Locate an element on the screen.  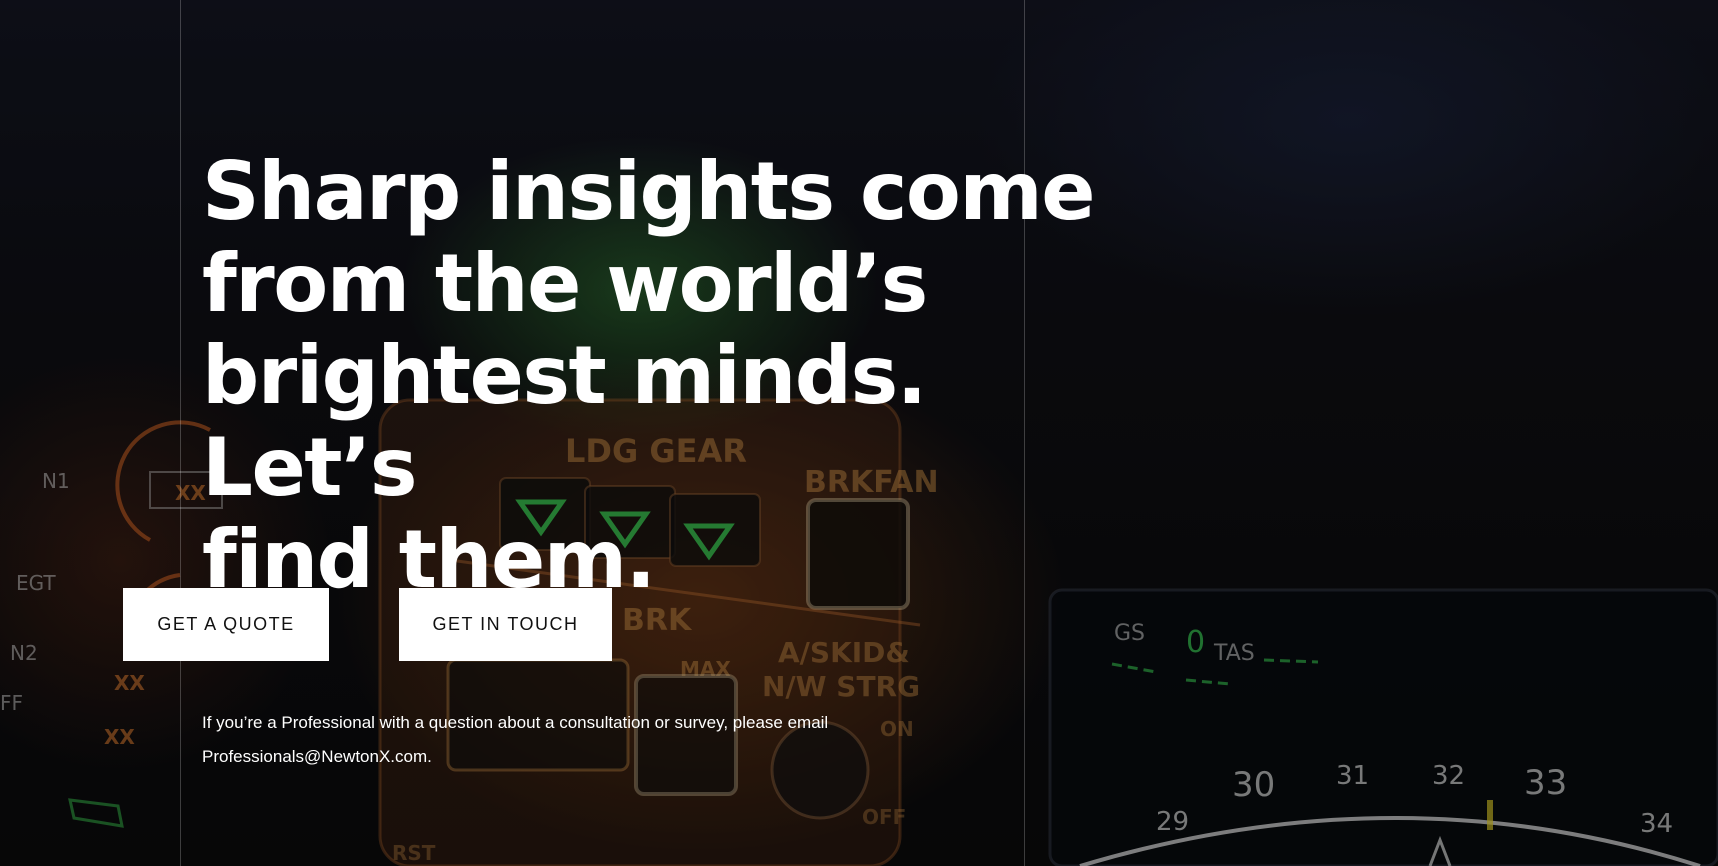
headline-line-1: Sharp insights come is located at coordinates (648, 191).